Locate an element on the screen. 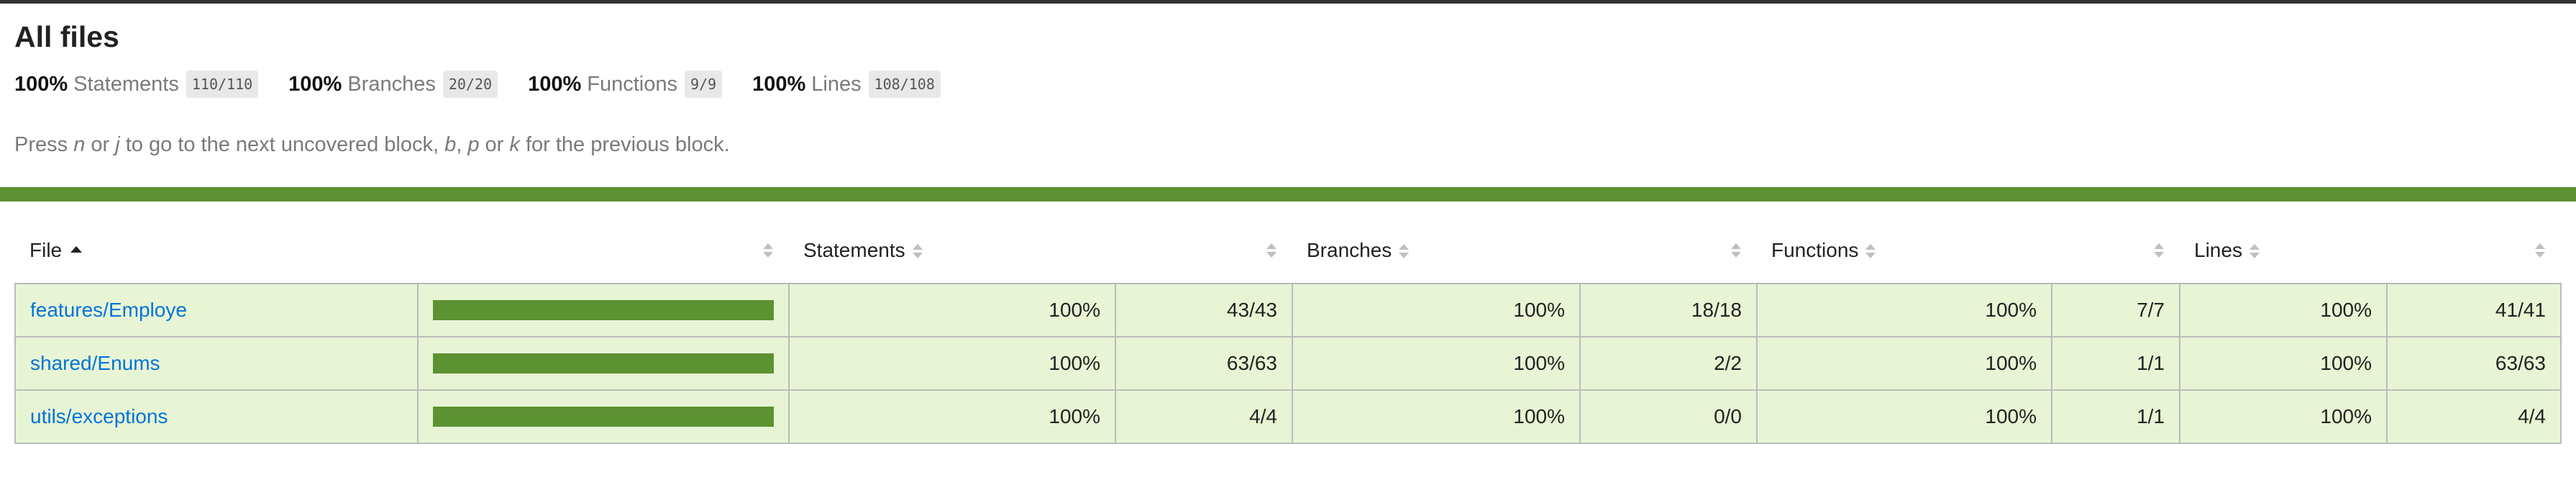 This screenshot has height=498, width=2576. summary-lines-pct: 100% is located at coordinates (779, 84).